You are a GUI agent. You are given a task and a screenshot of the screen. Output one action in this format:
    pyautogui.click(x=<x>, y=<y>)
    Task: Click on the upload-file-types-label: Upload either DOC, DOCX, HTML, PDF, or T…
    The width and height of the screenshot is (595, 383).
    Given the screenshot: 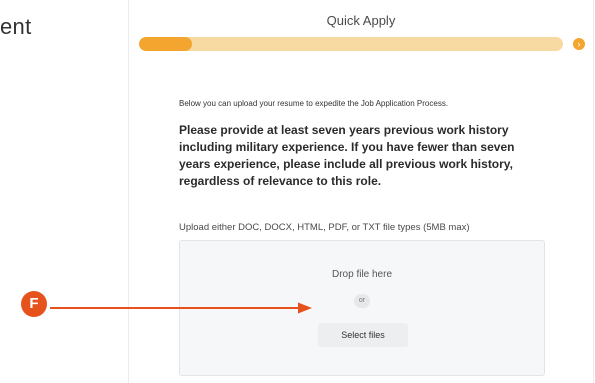 What is the action you would take?
    pyautogui.click(x=324, y=227)
    